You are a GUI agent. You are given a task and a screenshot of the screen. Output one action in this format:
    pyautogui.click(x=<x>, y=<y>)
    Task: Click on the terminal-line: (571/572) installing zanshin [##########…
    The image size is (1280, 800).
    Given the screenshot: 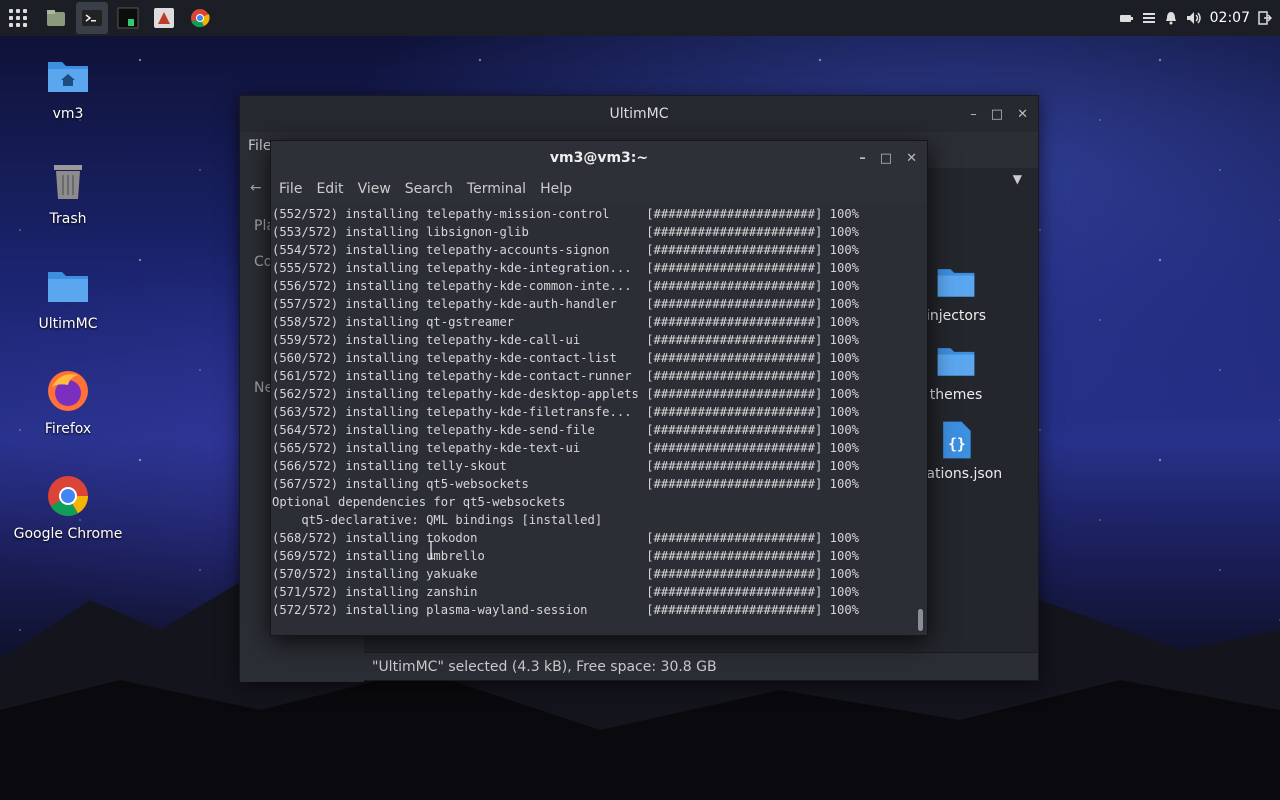 What is the action you would take?
    pyautogui.click(x=565, y=592)
    